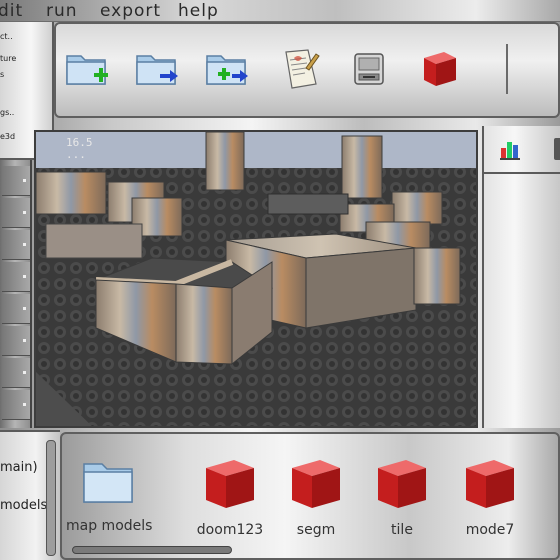 The width and height of the screenshot is (560, 560). I want to click on tree-scrollbar, so click(51, 498).